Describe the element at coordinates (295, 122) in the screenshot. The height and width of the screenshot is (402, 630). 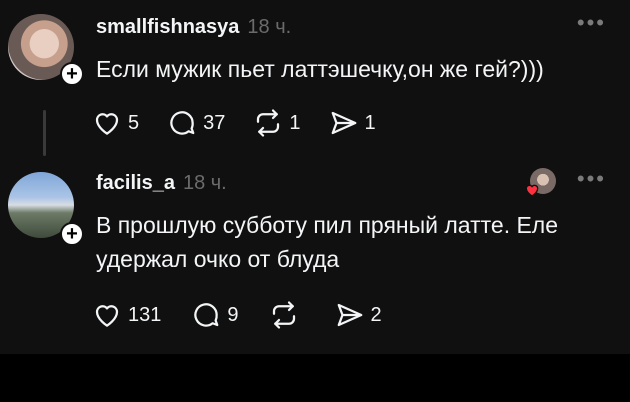
I see `repost-count: 1` at that location.